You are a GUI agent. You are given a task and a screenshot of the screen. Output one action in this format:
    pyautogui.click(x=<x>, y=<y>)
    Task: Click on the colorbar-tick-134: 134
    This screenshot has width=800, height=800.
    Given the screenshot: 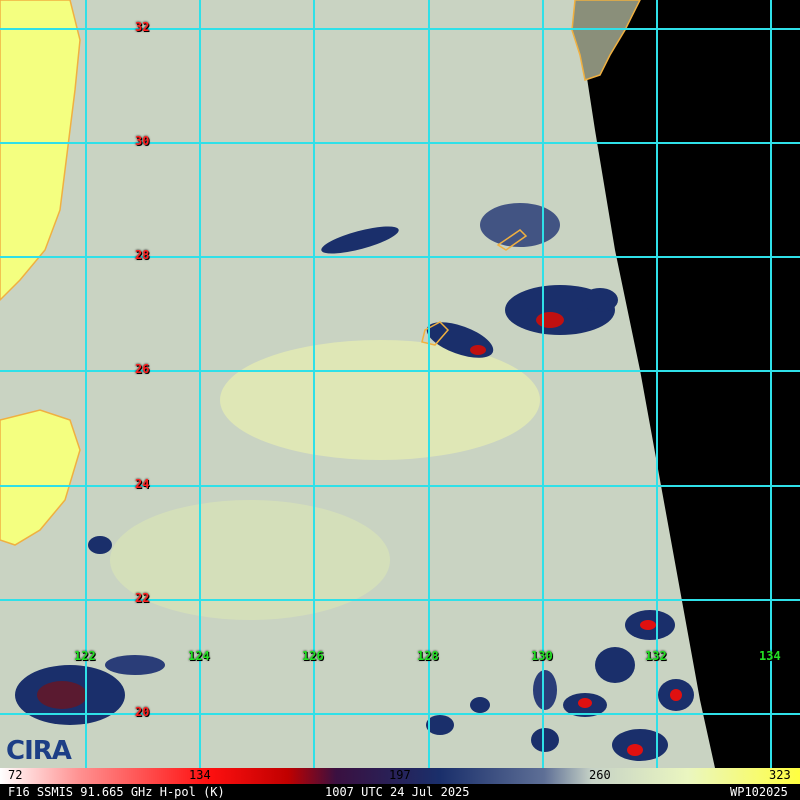 What is the action you would take?
    pyautogui.click(x=200, y=775)
    